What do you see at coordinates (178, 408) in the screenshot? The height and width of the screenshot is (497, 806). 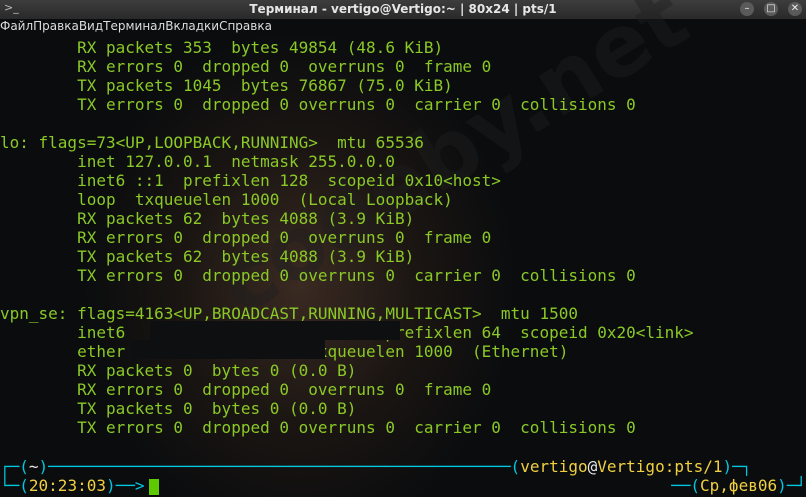 I see `terminal-line: TX packets 0 bytes 0 (0.0 B)` at bounding box center [178, 408].